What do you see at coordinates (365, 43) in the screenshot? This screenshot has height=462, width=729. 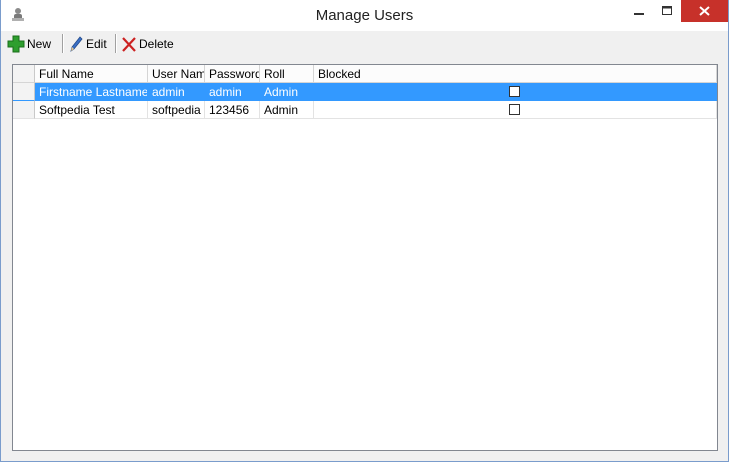 I see `toolbar: New Edit Delete` at bounding box center [365, 43].